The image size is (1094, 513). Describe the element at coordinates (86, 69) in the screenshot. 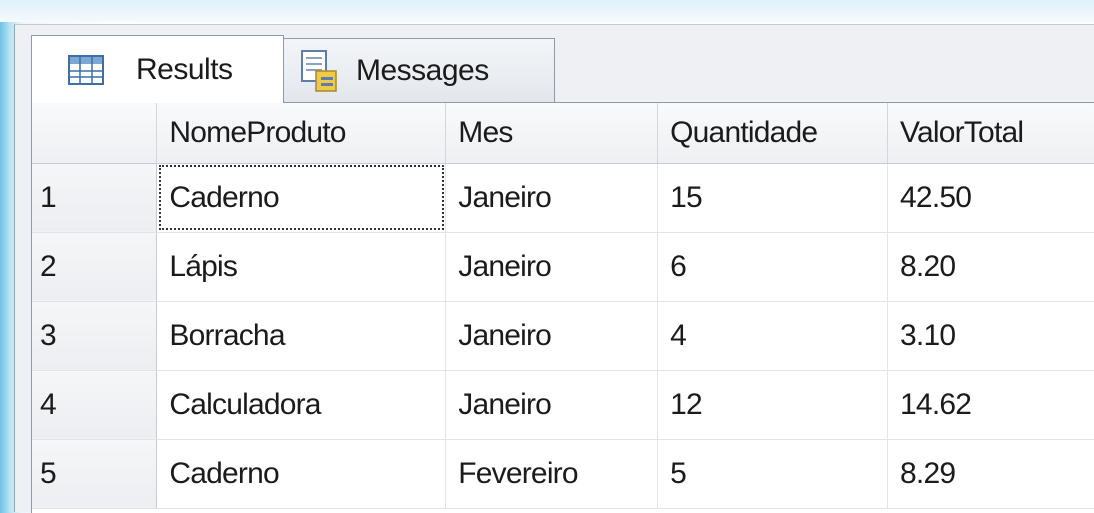

I see `results-grid-icon` at that location.